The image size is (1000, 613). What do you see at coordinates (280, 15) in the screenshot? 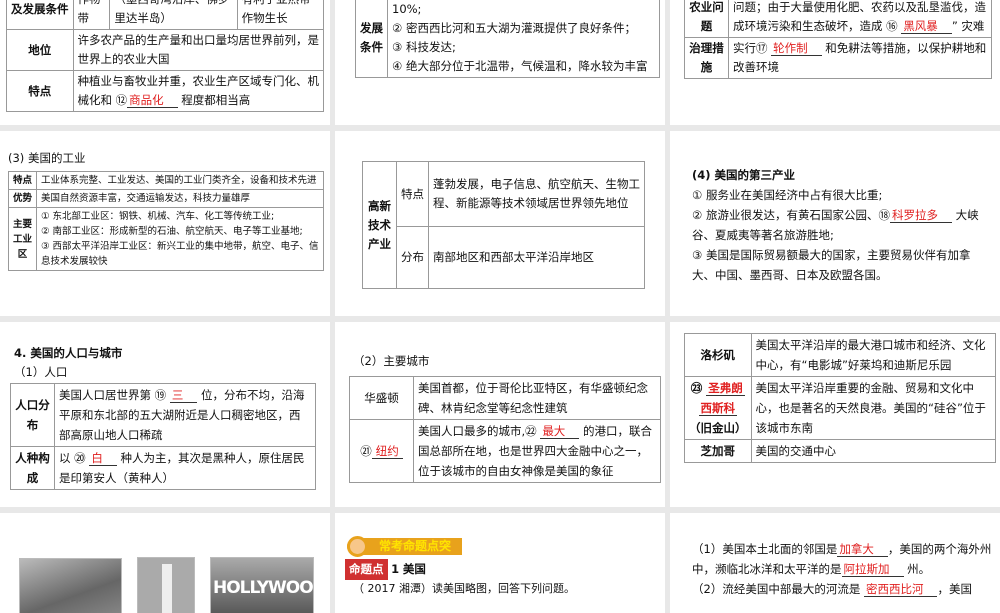
I see `cell: 有利于亚热带作物生长` at bounding box center [280, 15].